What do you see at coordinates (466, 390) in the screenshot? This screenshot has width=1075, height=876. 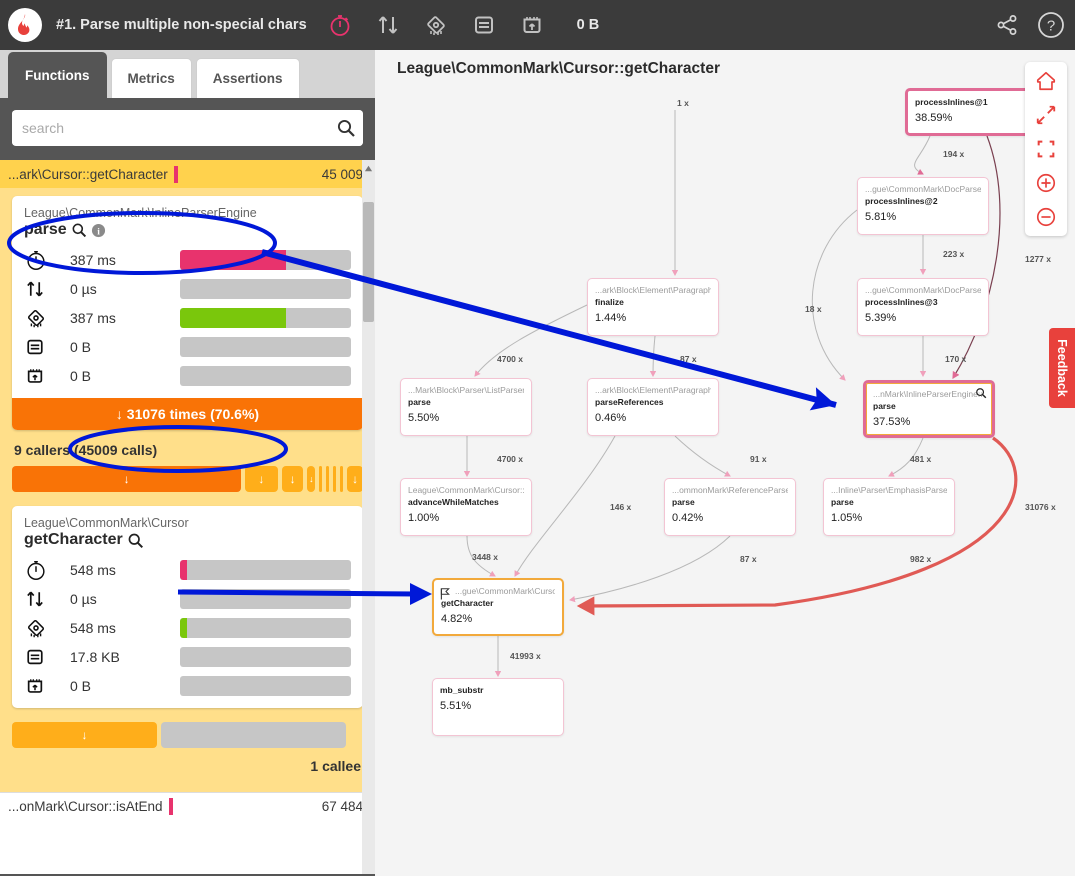 I see `node-namespace: ...Mark\Block\Parser\ListParser::` at bounding box center [466, 390].